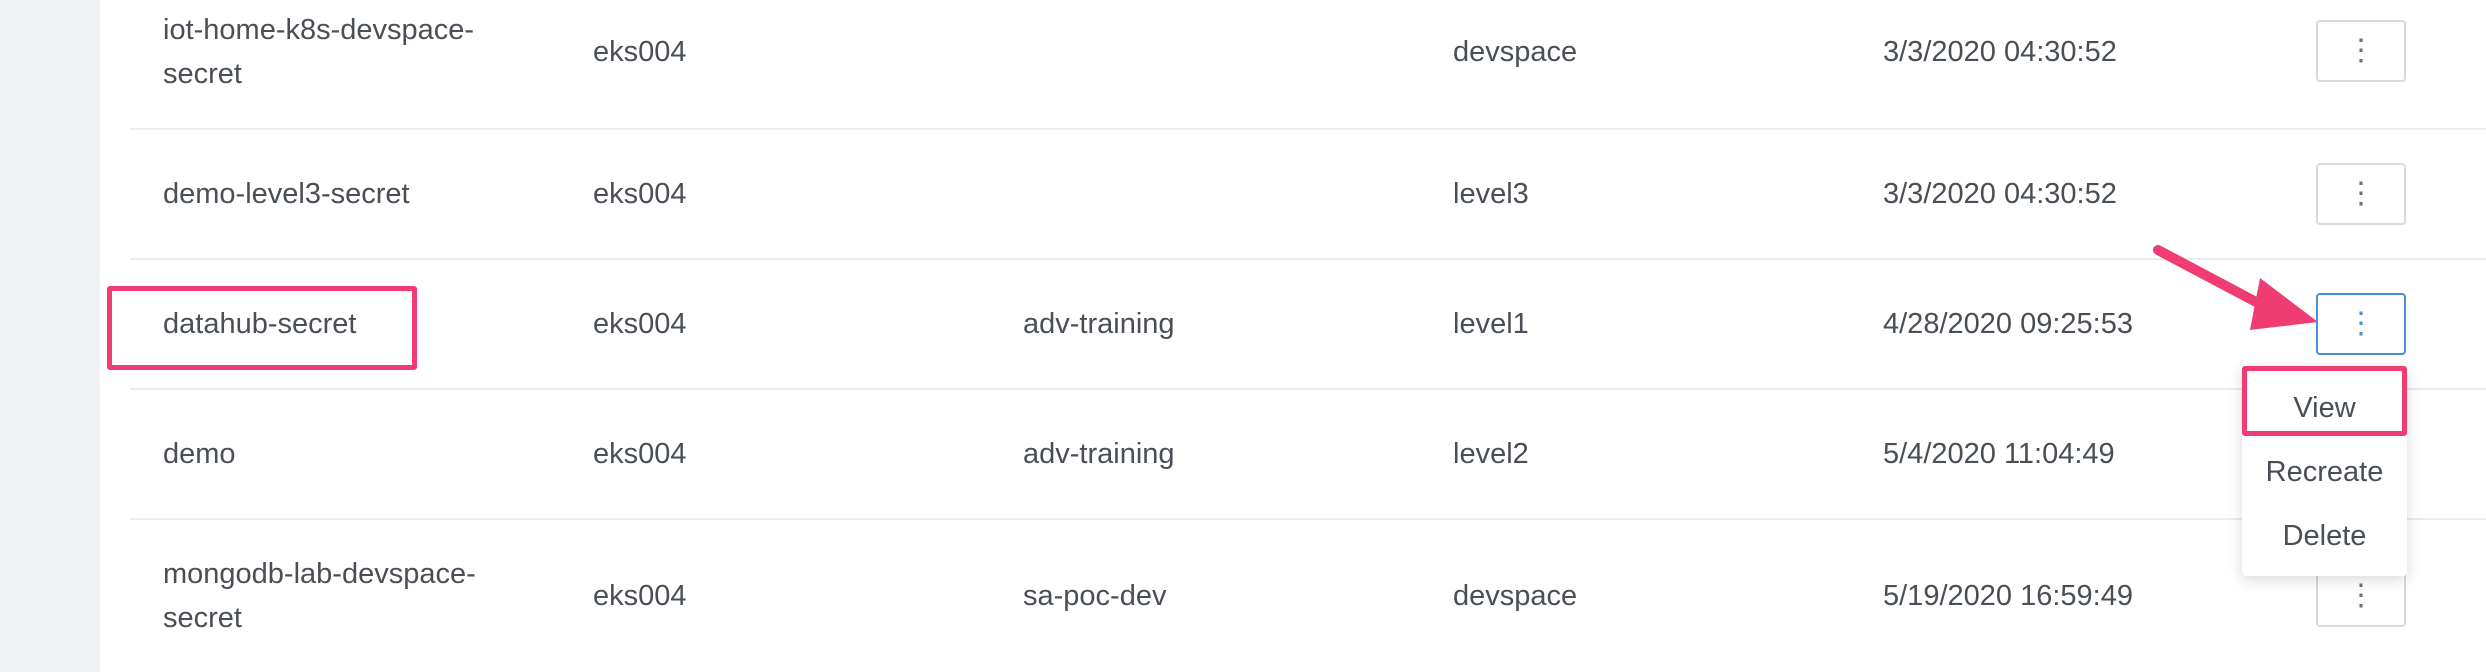 Image resolution: width=2486 pixels, height=672 pixels. I want to click on space-cell: level2, so click(1491, 454).